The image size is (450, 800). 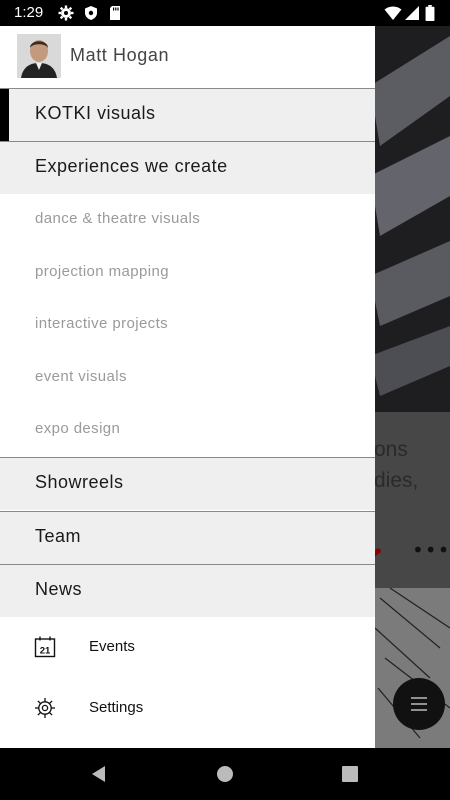 I want to click on section-team: Team, so click(x=187, y=537).